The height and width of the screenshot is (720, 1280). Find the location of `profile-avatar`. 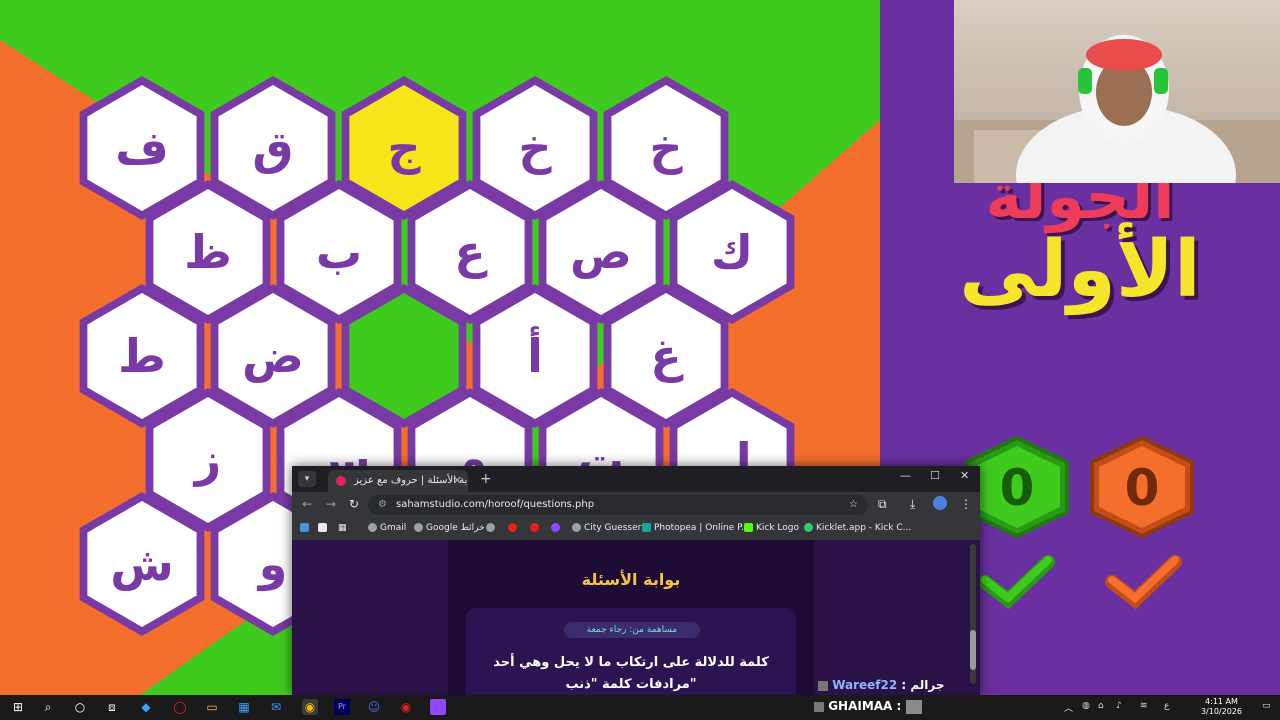

profile-avatar is located at coordinates (940, 503).